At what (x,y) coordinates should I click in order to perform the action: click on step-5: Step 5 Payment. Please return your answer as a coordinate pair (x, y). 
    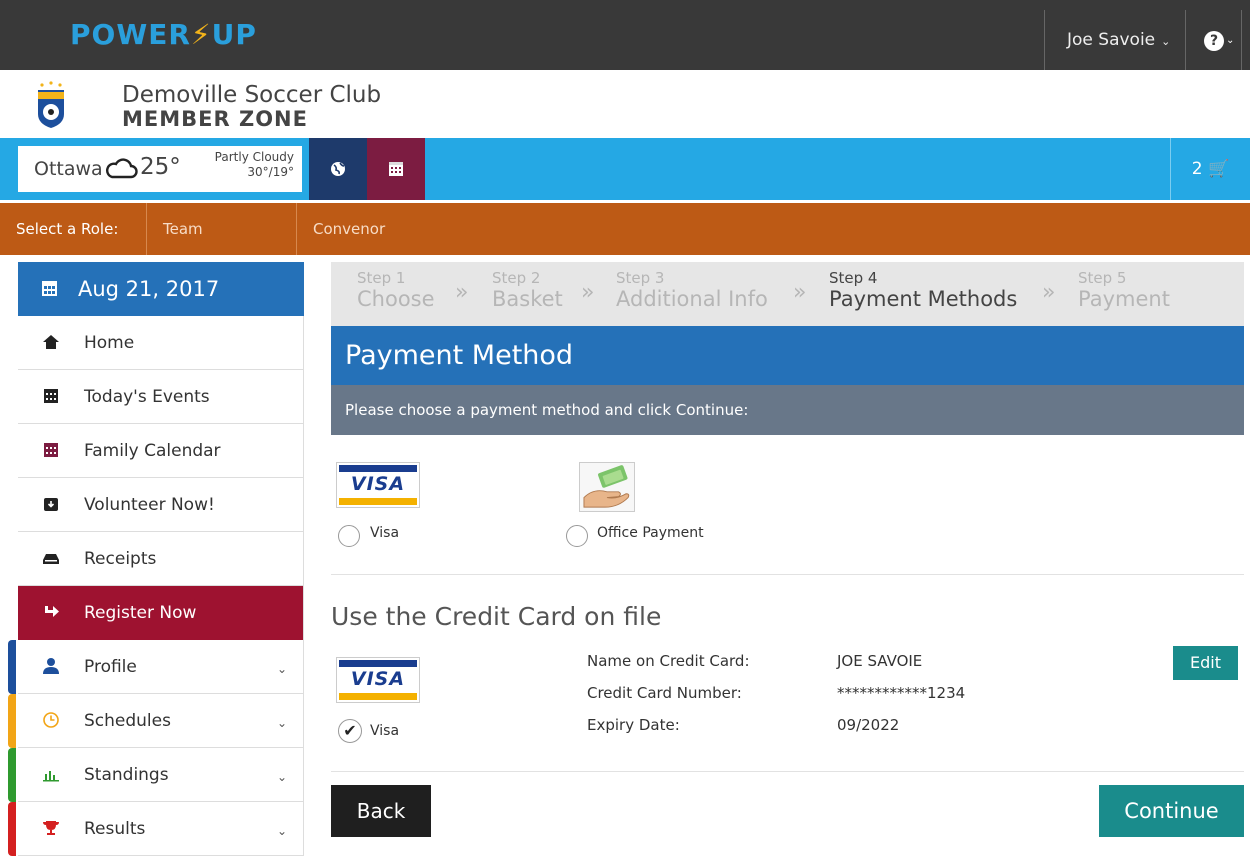
    Looking at the image, I should click on (1124, 291).